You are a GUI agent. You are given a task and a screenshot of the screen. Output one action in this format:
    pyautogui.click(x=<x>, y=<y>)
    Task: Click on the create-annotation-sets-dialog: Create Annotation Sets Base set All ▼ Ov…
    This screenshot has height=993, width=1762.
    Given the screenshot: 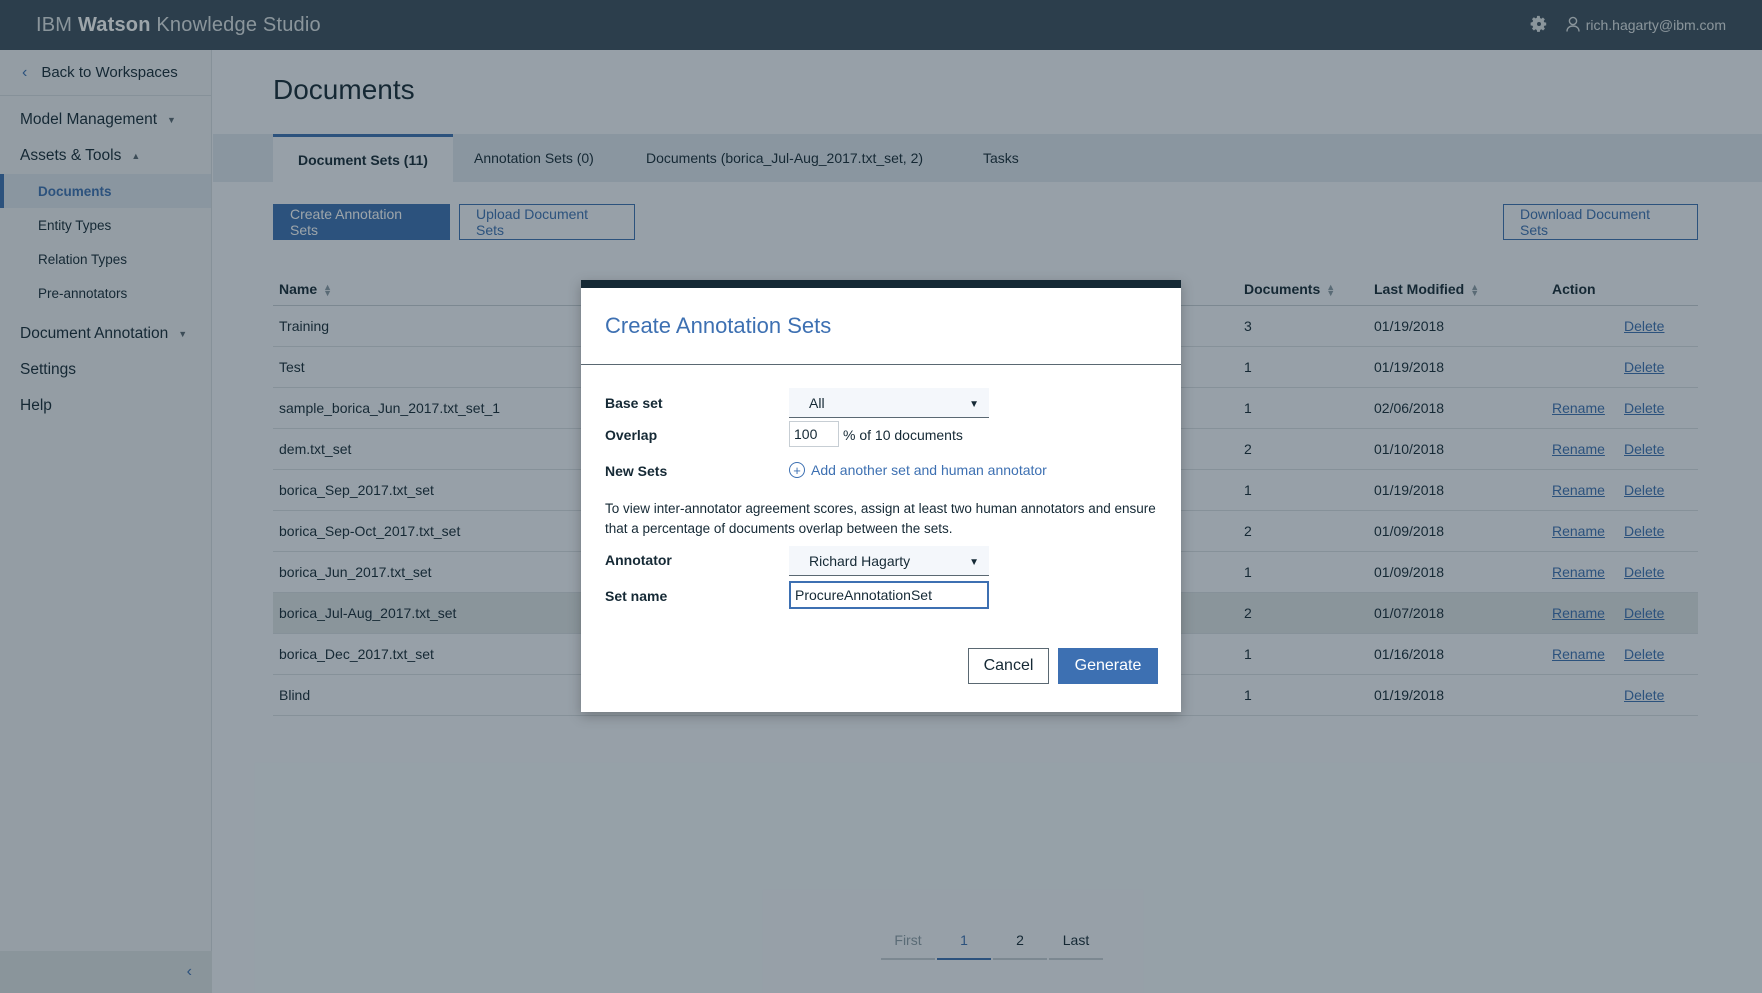 What is the action you would take?
    pyautogui.click(x=881, y=496)
    